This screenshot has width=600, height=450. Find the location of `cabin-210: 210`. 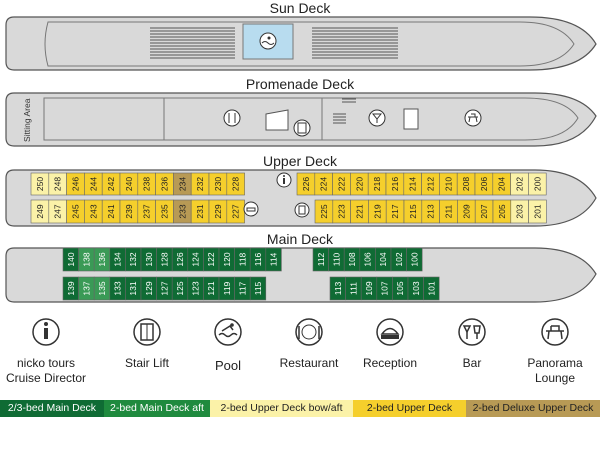

cabin-210: 210 is located at coordinates (448, 184).